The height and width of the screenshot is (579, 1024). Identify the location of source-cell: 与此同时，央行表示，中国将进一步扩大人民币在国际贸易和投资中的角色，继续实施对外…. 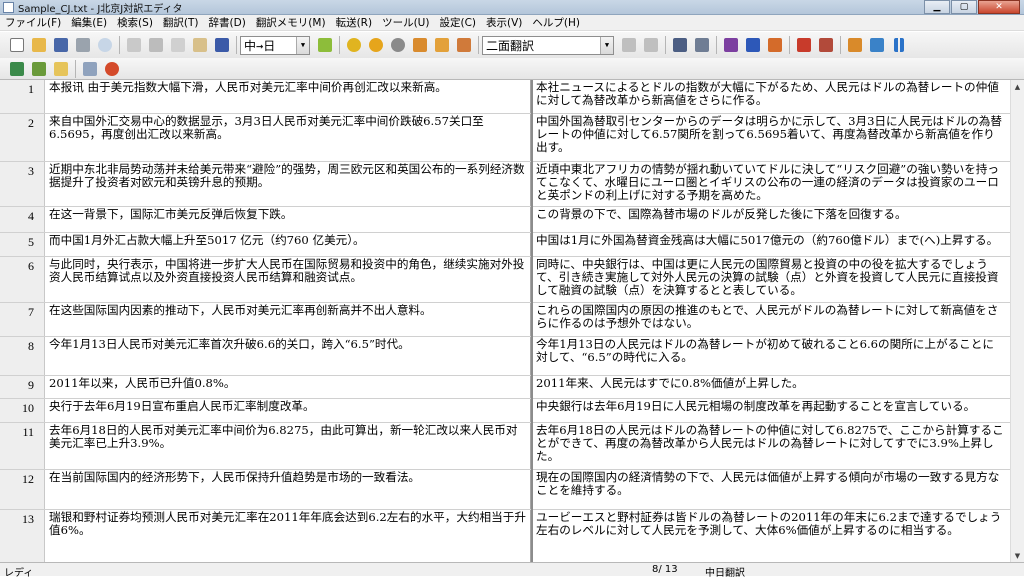
(288, 279).